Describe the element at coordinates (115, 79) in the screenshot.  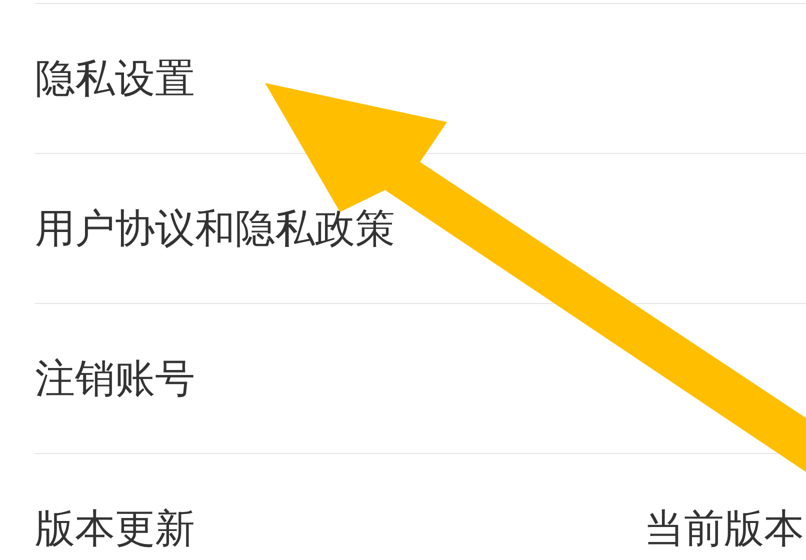
I see `settings-label: 隐私设置` at that location.